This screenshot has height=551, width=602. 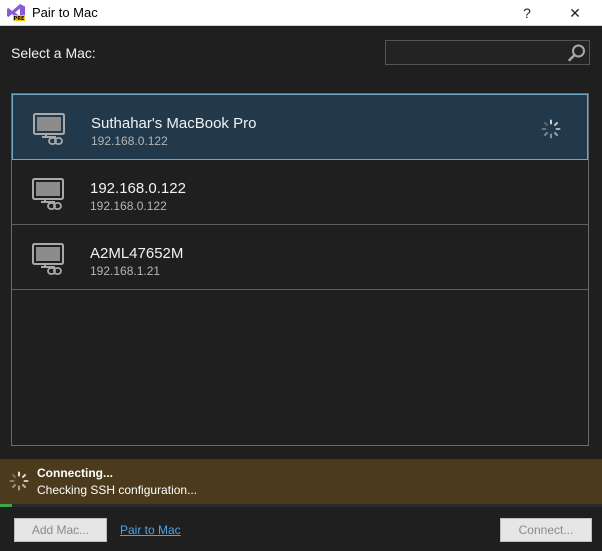 I want to click on mac-list-item: A2ML47652M 192.168.1.21, so click(x=300, y=257).